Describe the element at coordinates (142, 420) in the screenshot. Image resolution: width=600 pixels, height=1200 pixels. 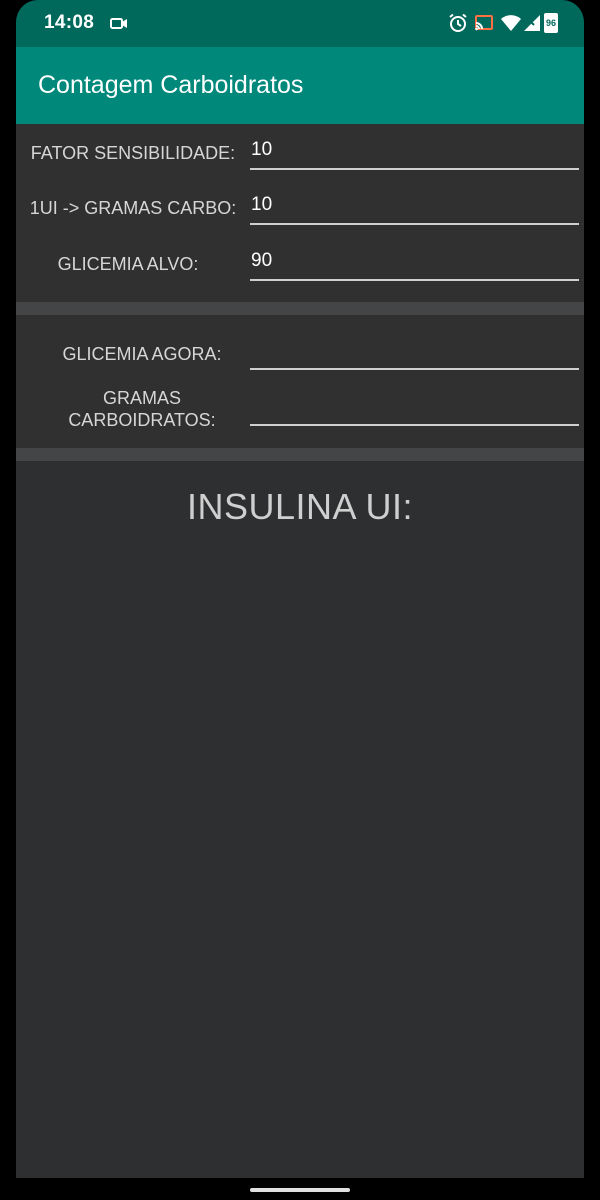
I see `carbs-label-line2: CARBOIDRATOS:` at that location.